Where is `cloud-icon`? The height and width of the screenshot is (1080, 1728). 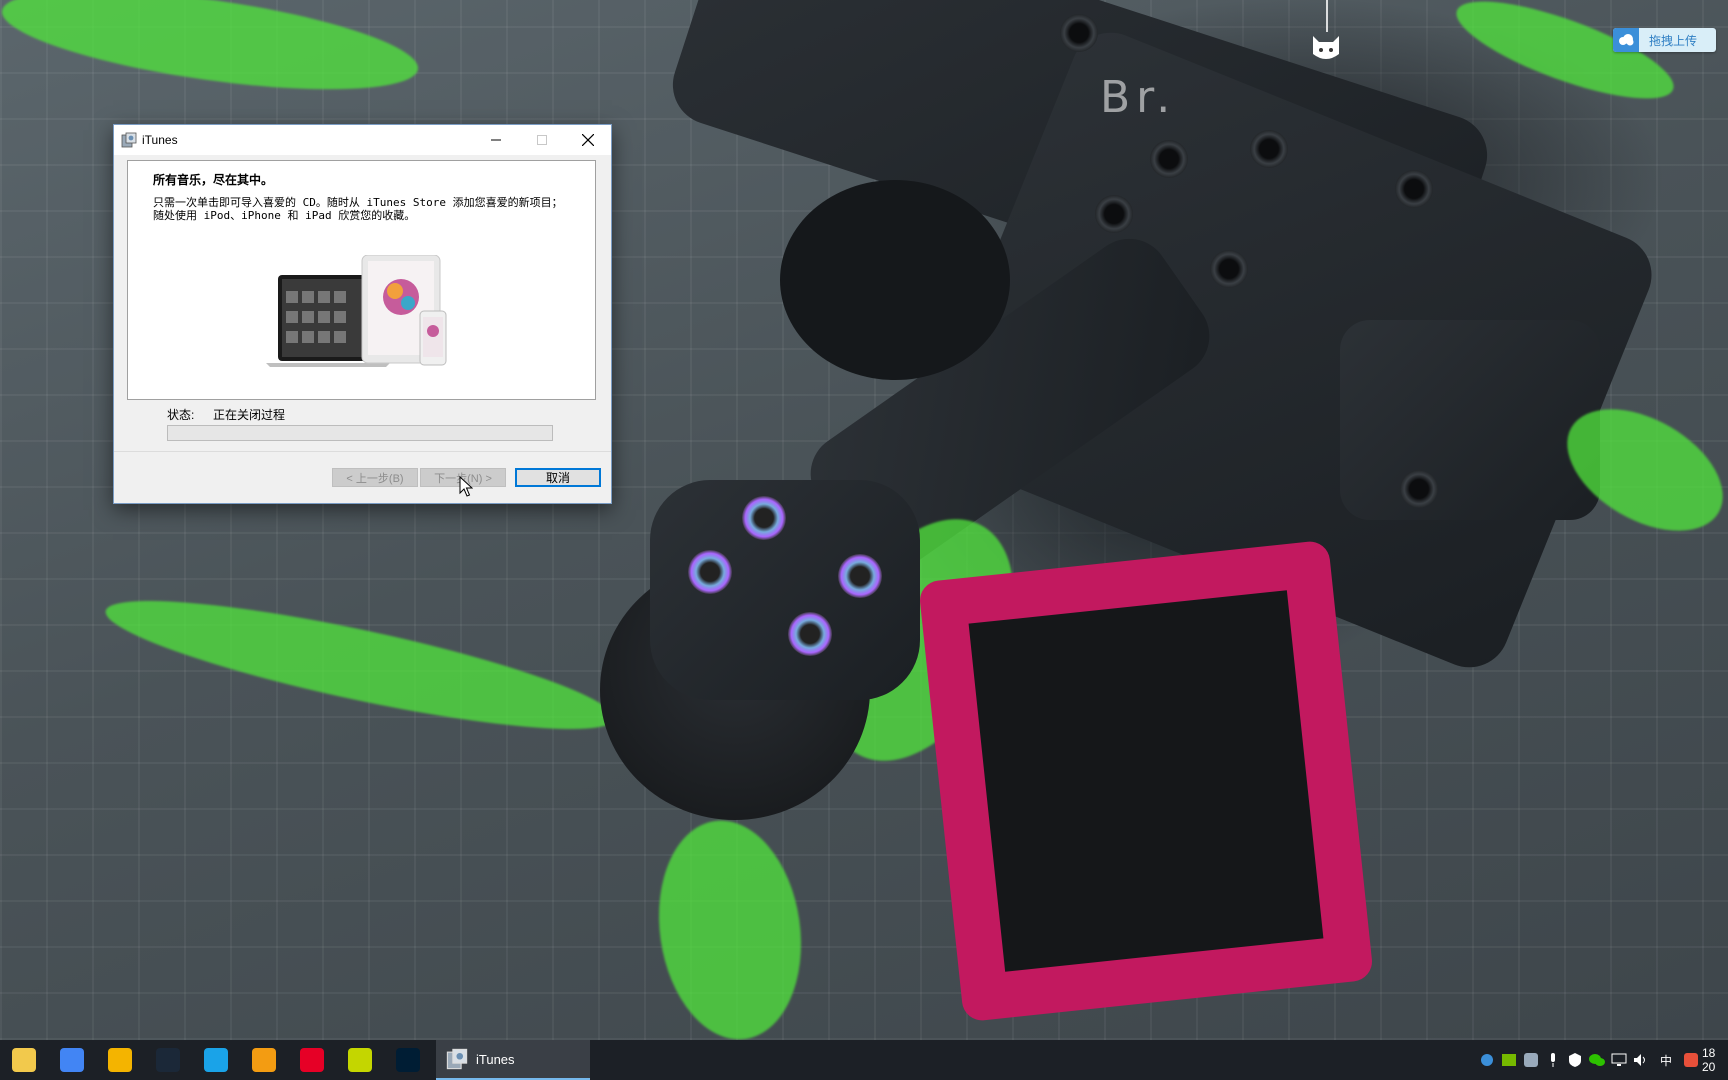 cloud-icon is located at coordinates (1626, 40).